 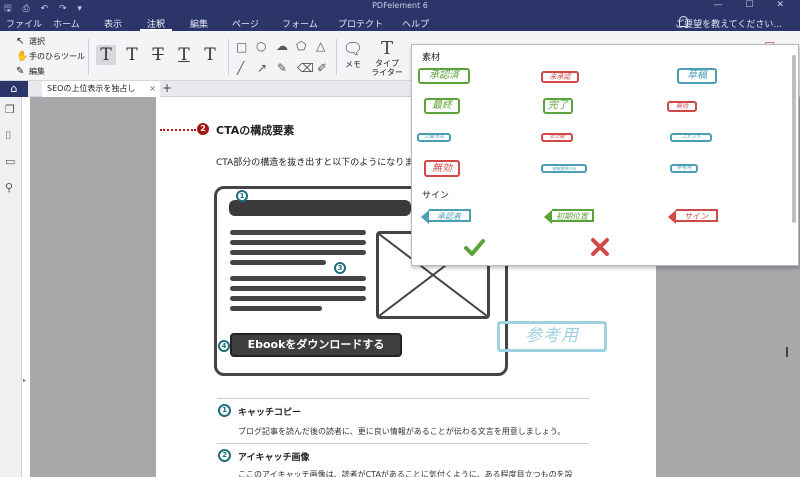 I want to click on menu-edit: 編集, so click(x=199, y=23).